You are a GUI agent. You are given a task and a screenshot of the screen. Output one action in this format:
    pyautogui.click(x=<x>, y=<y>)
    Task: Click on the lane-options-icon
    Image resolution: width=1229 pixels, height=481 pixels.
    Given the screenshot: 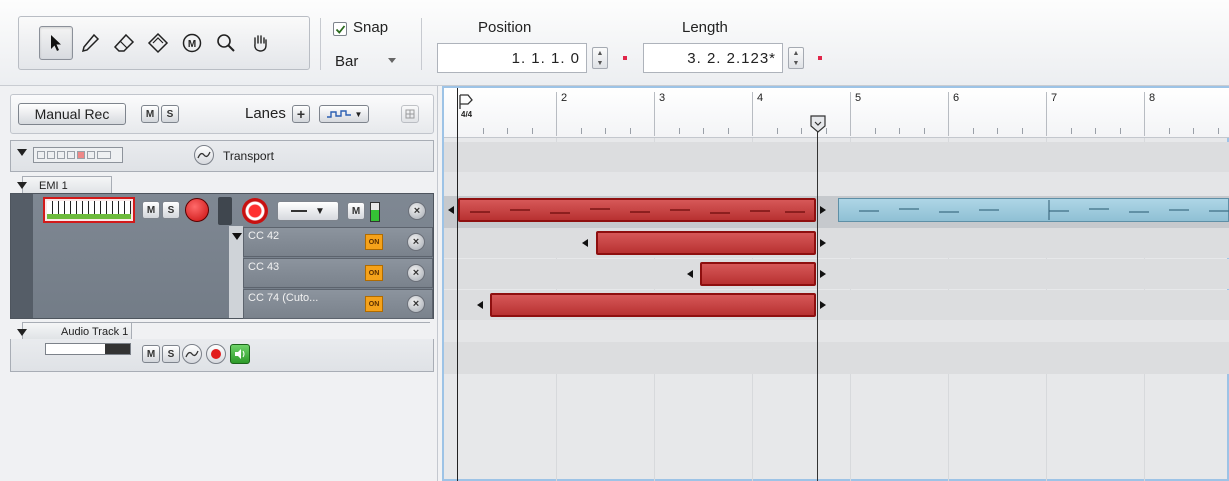 What is the action you would take?
    pyautogui.click(x=410, y=114)
    